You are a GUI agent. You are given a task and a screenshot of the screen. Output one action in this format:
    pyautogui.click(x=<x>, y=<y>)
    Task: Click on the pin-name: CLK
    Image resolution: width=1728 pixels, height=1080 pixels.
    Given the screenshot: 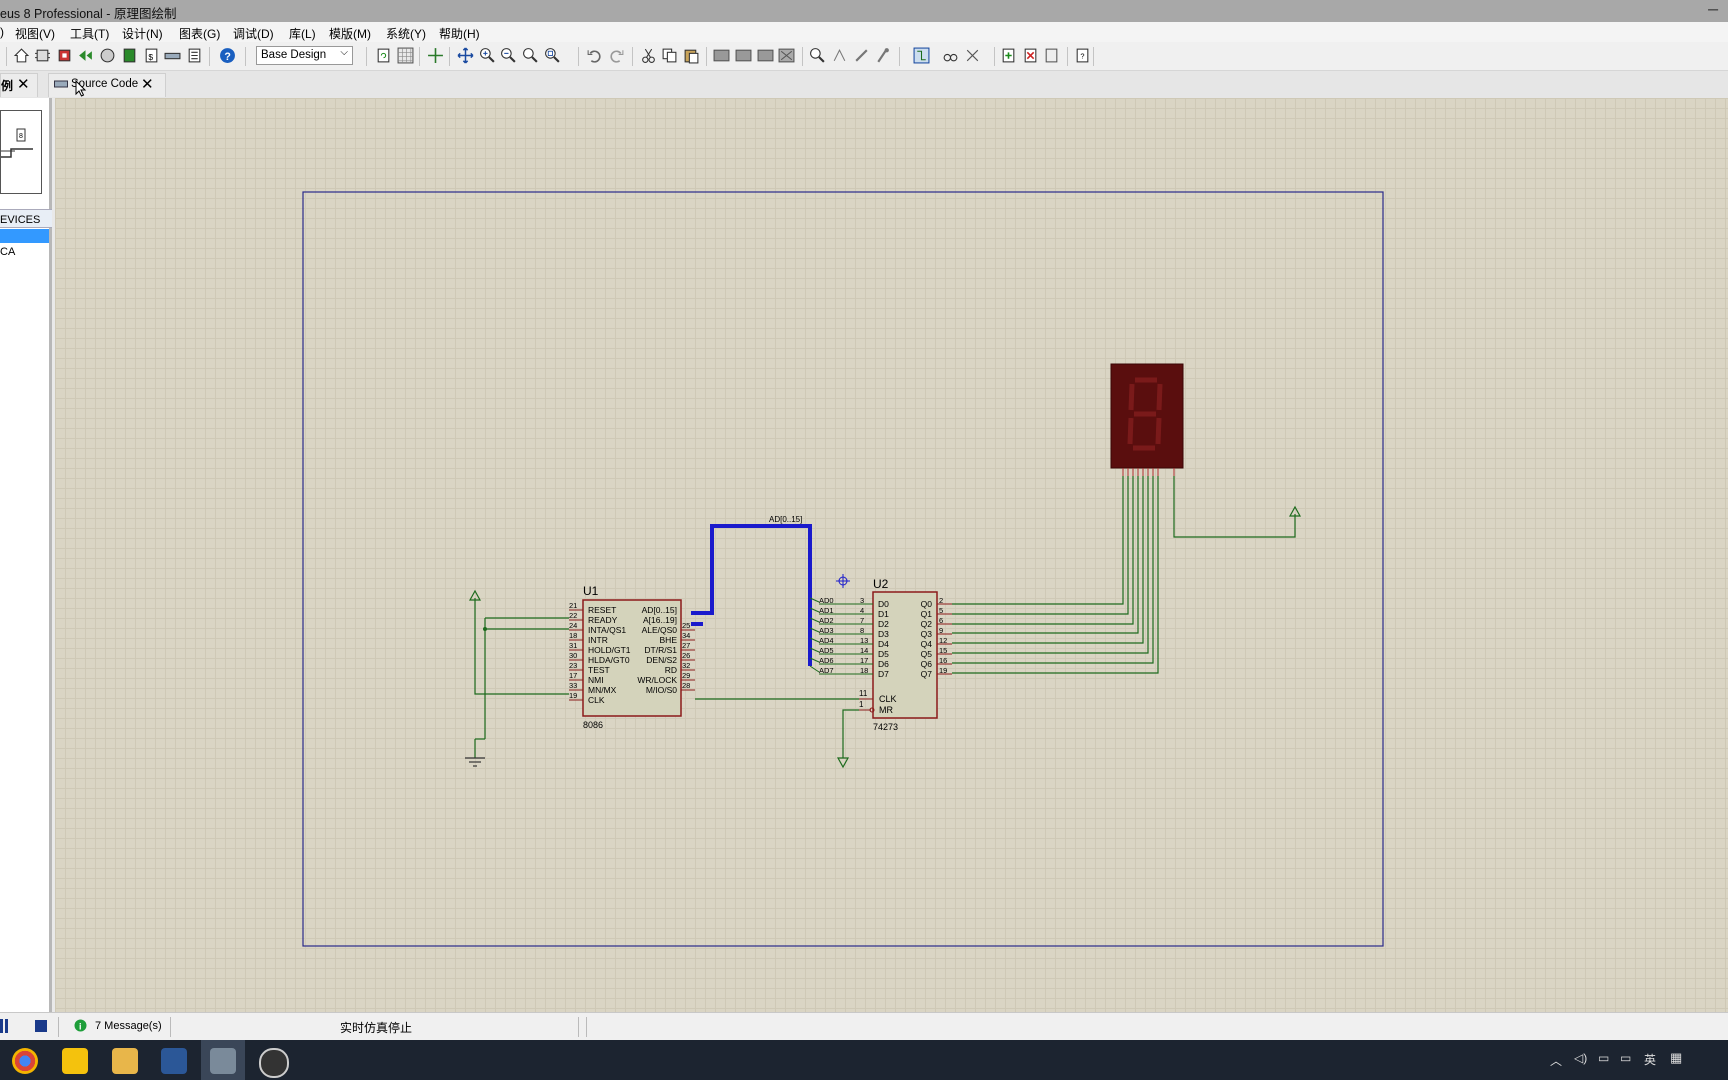 What is the action you would take?
    pyautogui.click(x=596, y=700)
    